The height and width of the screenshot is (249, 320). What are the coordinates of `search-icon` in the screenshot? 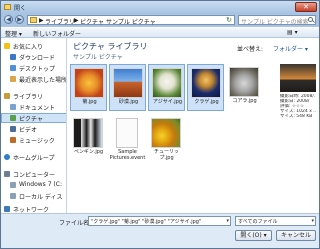 It's located at (310, 19).